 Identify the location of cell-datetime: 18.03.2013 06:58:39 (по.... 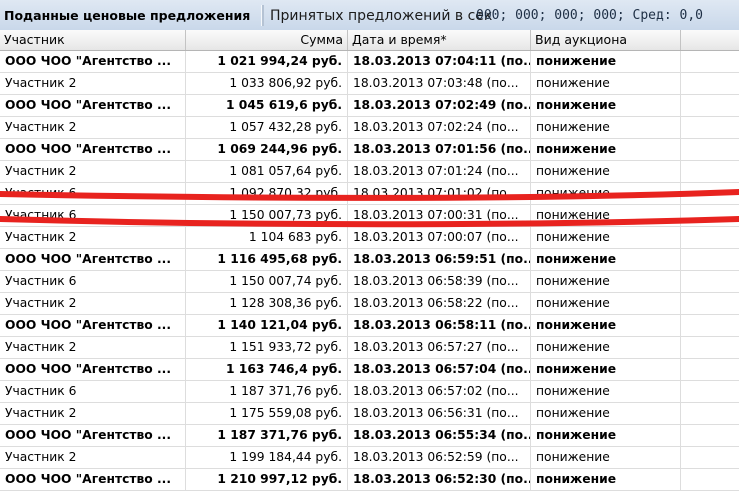
(439, 281).